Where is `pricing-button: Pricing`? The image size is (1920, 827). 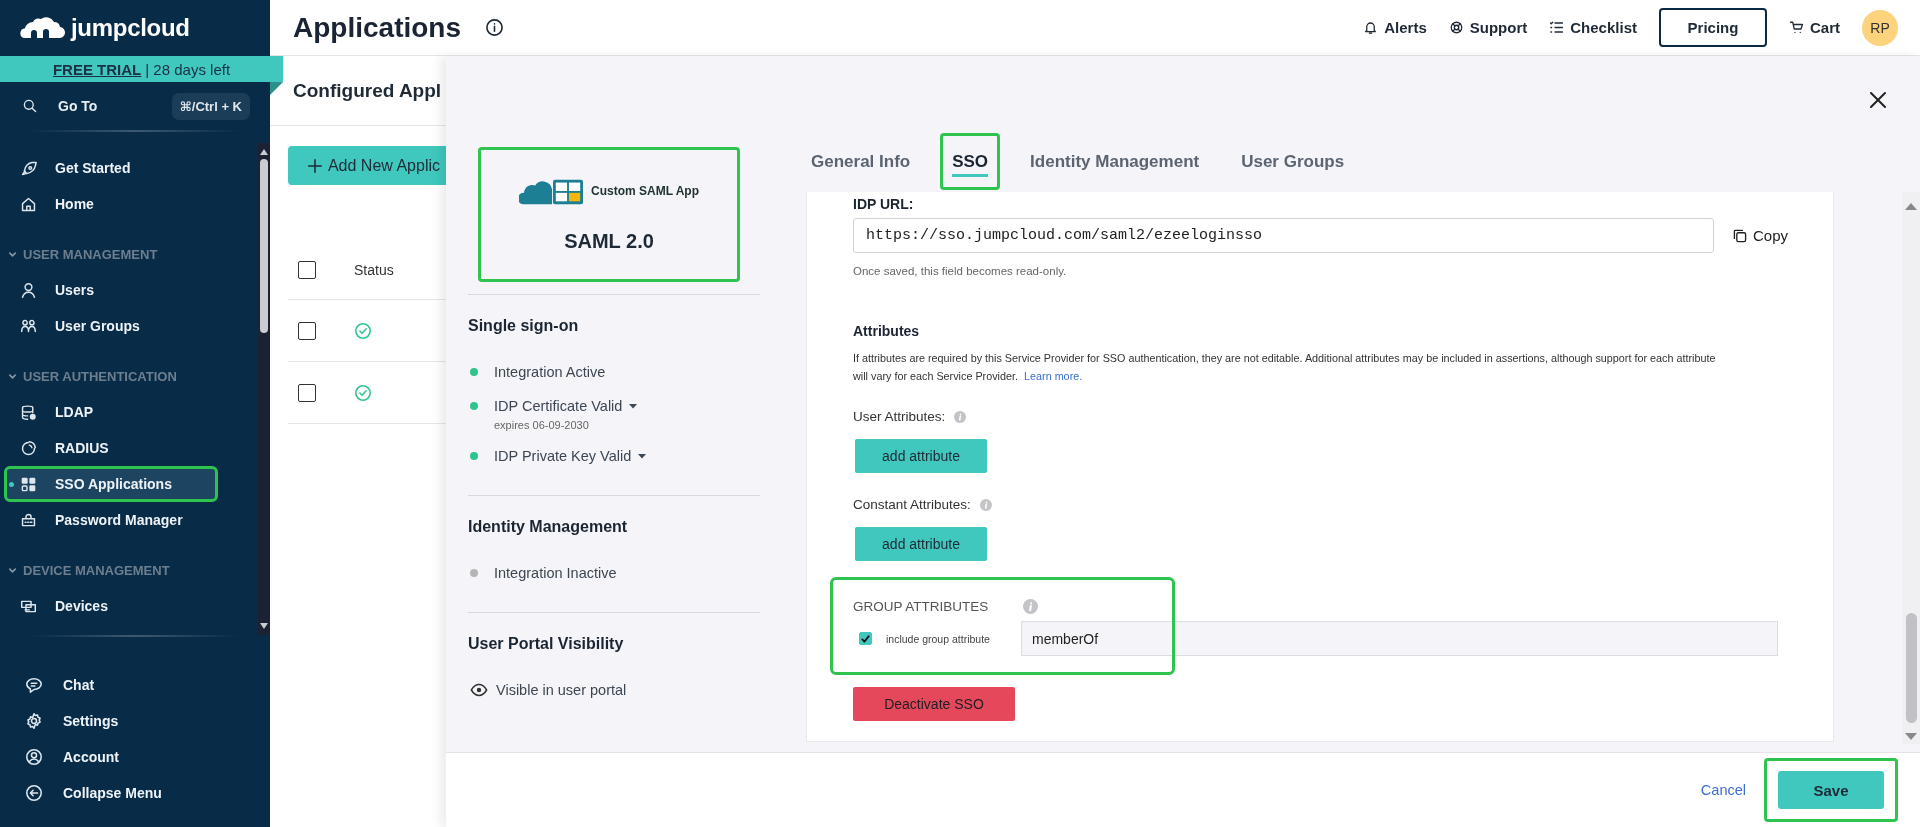
pricing-button: Pricing is located at coordinates (1713, 27).